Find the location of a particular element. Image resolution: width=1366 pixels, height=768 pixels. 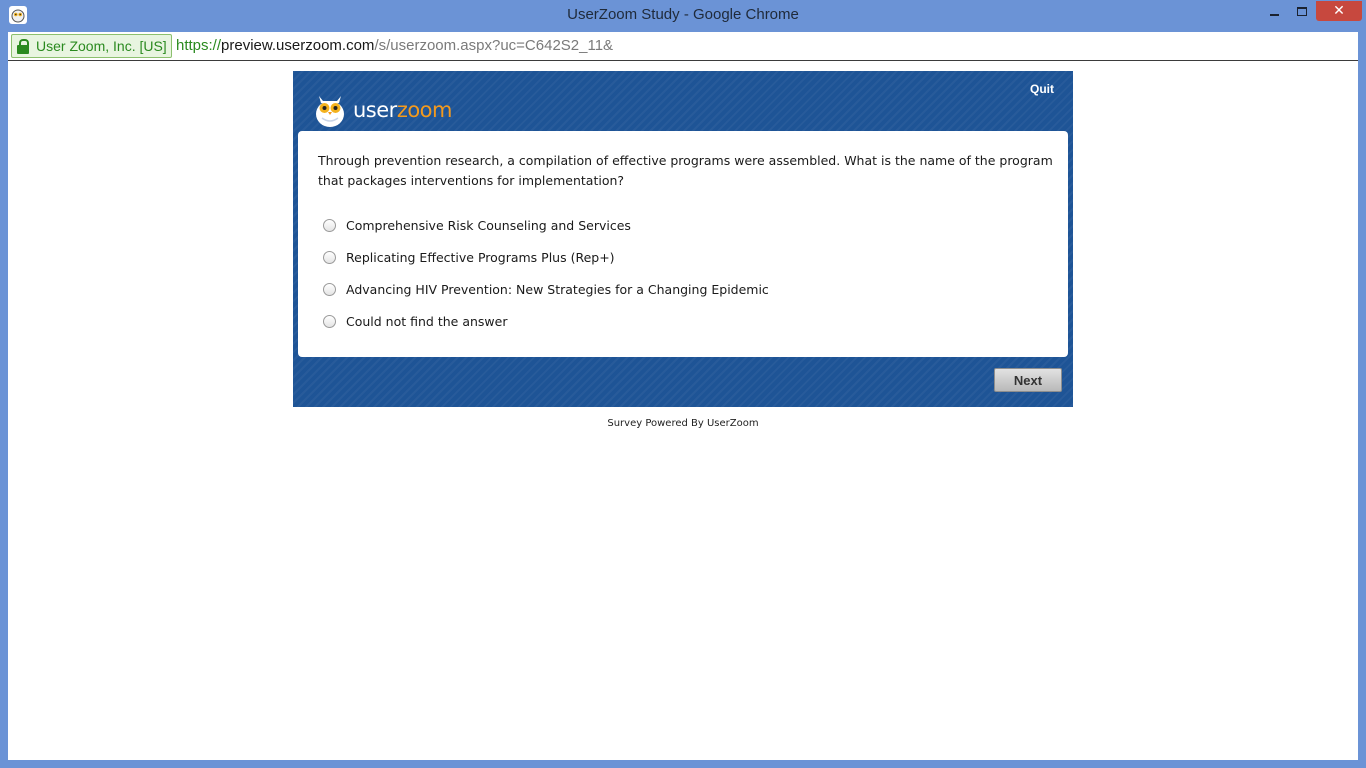

ev-certificate-label: User Zoom, Inc. [US] is located at coordinates (101, 46).